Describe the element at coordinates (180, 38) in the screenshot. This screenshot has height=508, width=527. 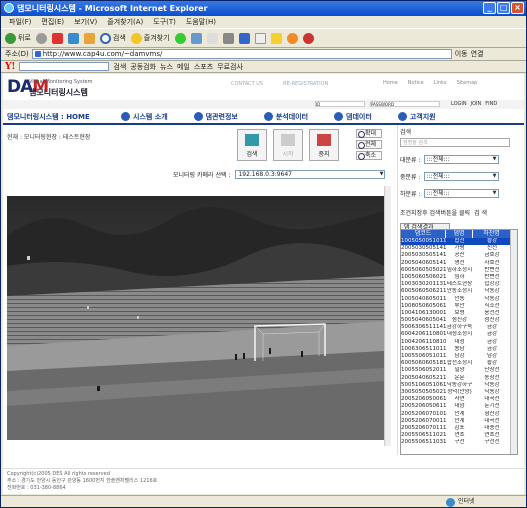
I see `media-icon` at that location.